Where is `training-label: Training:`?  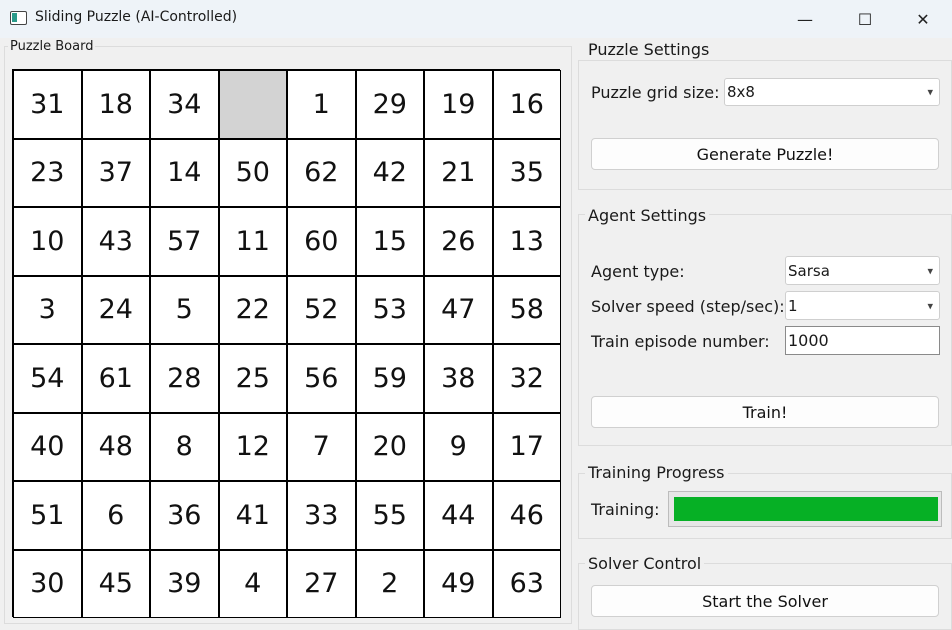
training-label: Training: is located at coordinates (625, 509).